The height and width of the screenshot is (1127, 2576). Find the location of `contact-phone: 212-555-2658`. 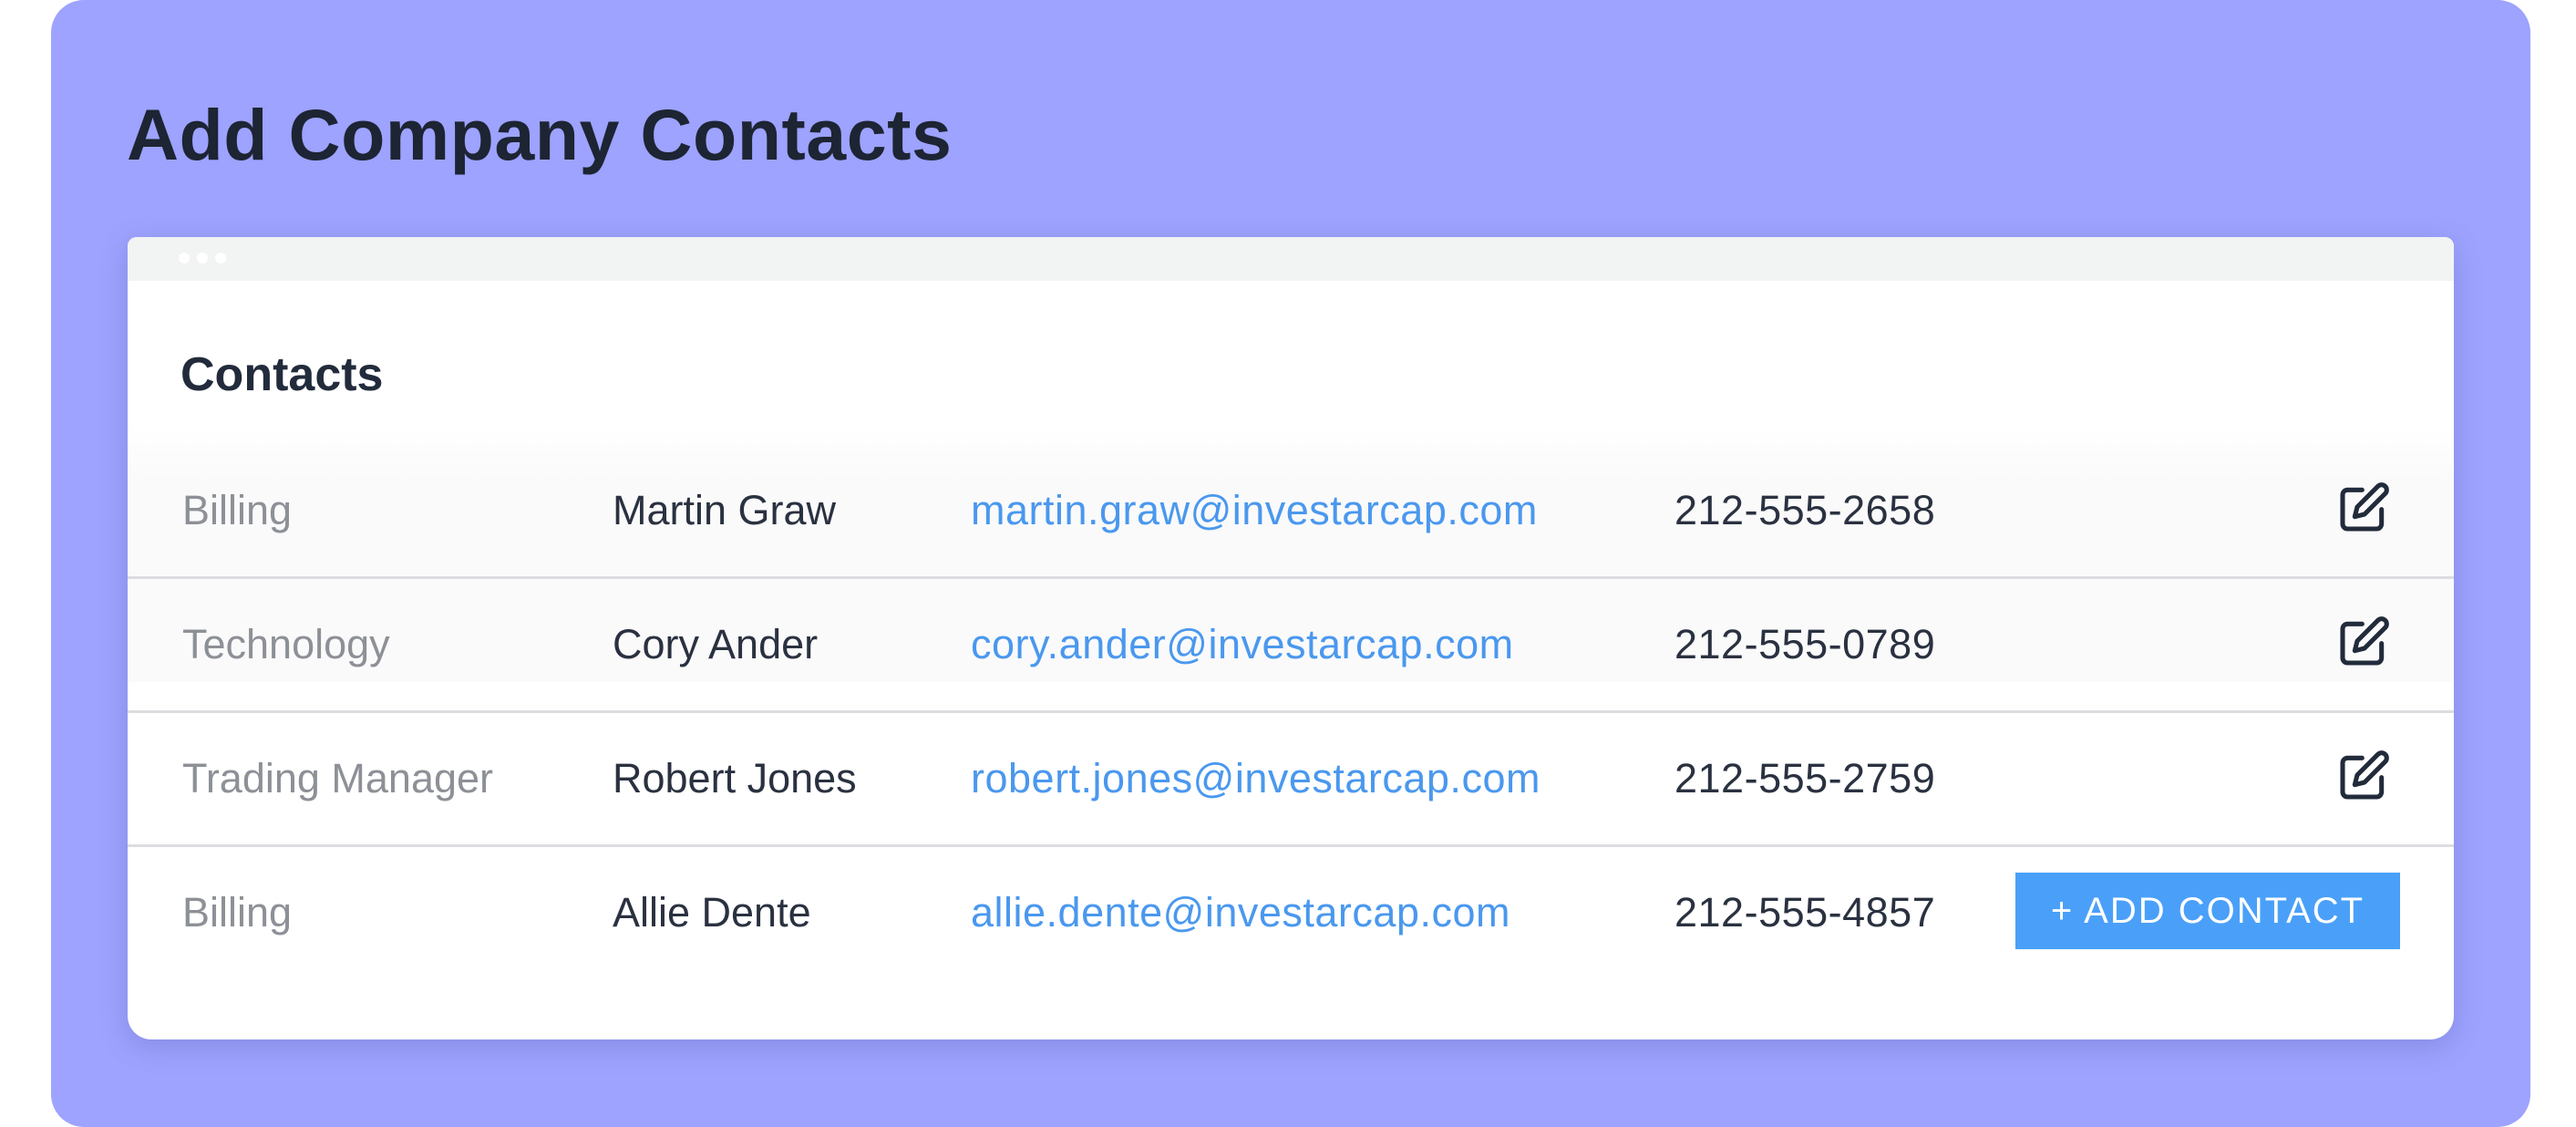

contact-phone: 212-555-2658 is located at coordinates (1805, 510).